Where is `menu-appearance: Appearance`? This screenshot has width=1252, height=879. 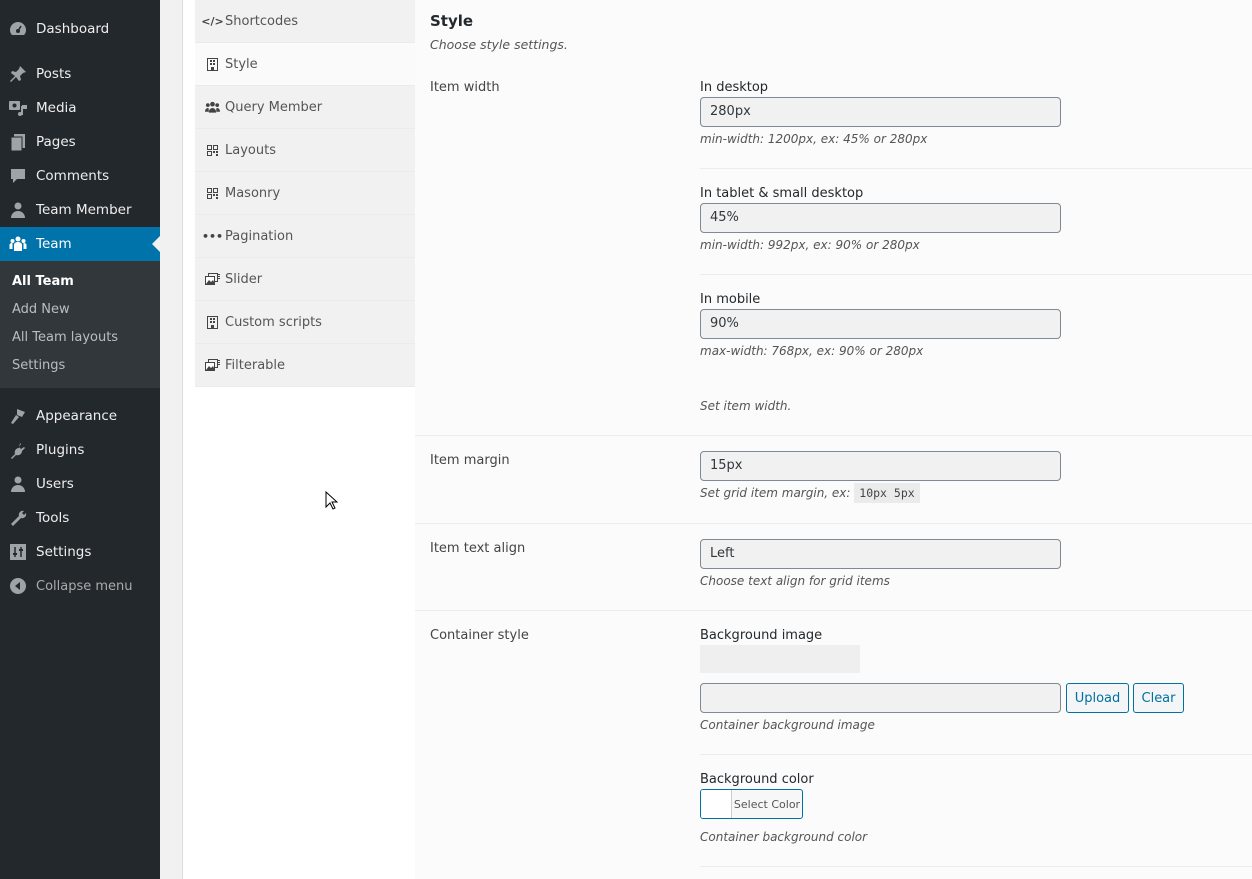
menu-appearance: Appearance is located at coordinates (80, 416).